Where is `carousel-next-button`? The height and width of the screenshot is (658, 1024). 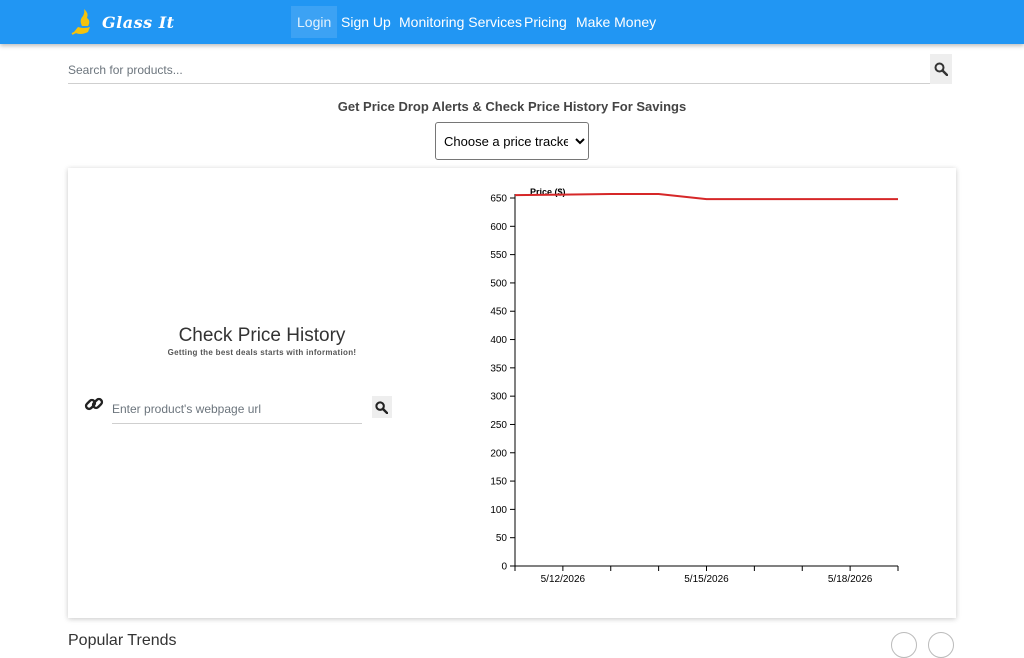
carousel-next-button is located at coordinates (941, 645).